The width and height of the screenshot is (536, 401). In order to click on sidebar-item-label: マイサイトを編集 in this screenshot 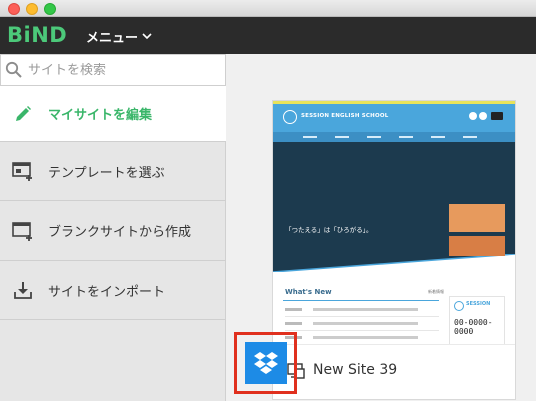, I will do `click(100, 115)`.